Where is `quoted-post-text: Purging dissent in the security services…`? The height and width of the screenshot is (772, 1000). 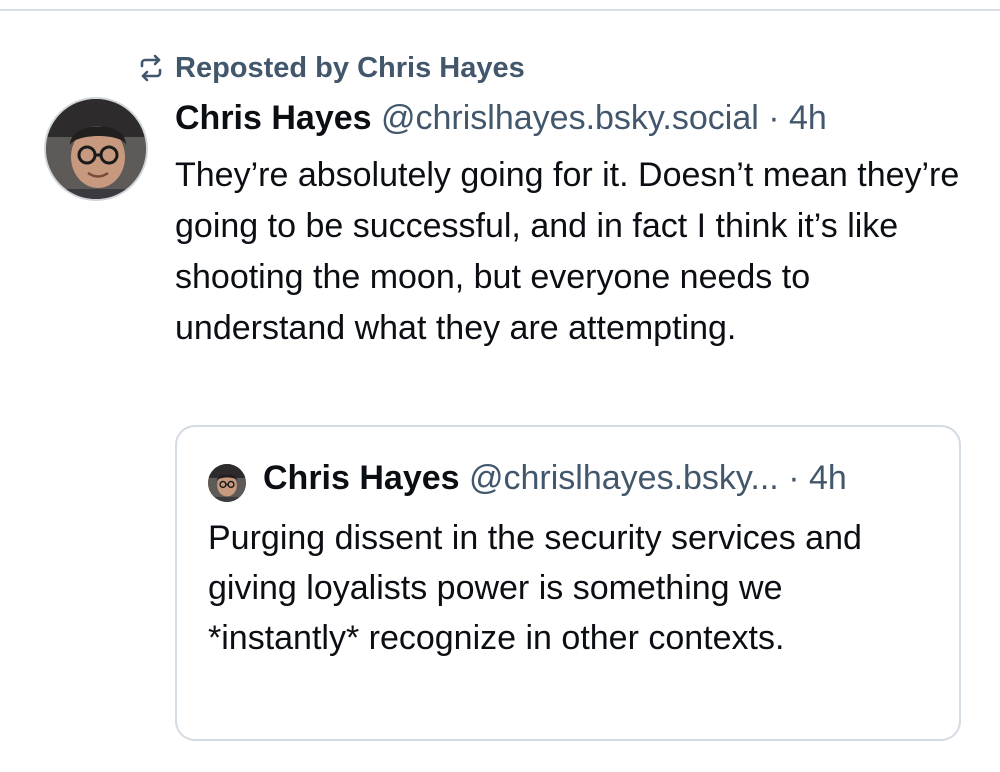 quoted-post-text: Purging dissent in the security services… is located at coordinates (535, 588).